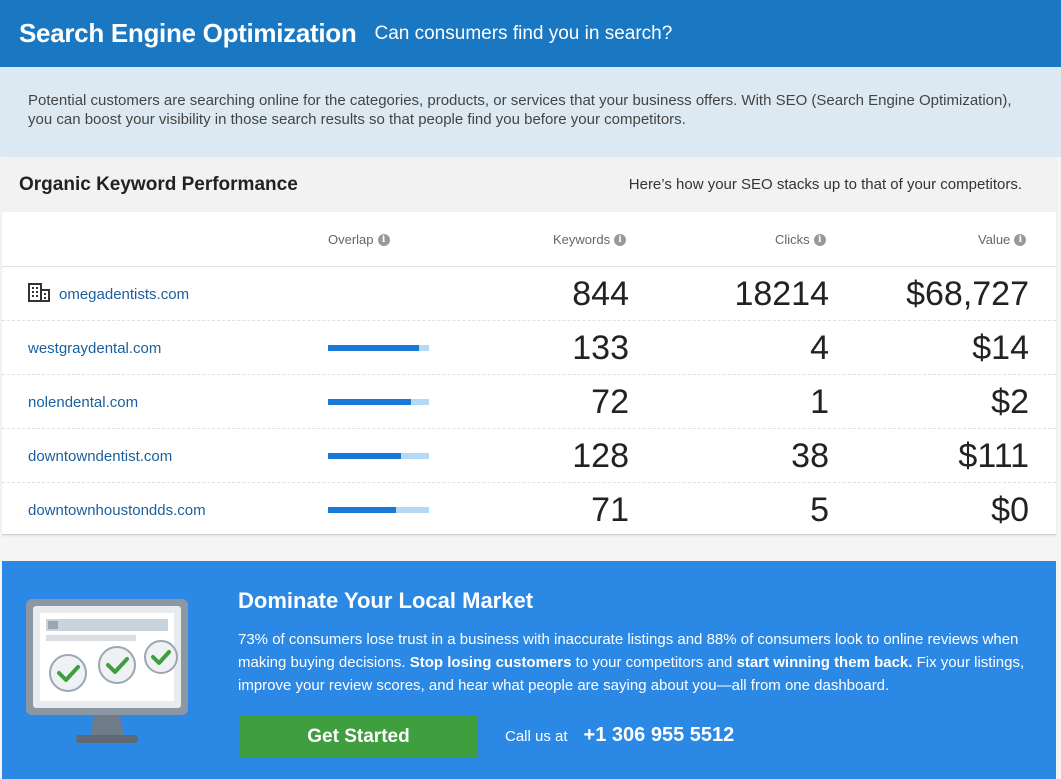 This screenshot has height=779, width=1061. I want to click on keywords-value: 128, so click(600, 456).